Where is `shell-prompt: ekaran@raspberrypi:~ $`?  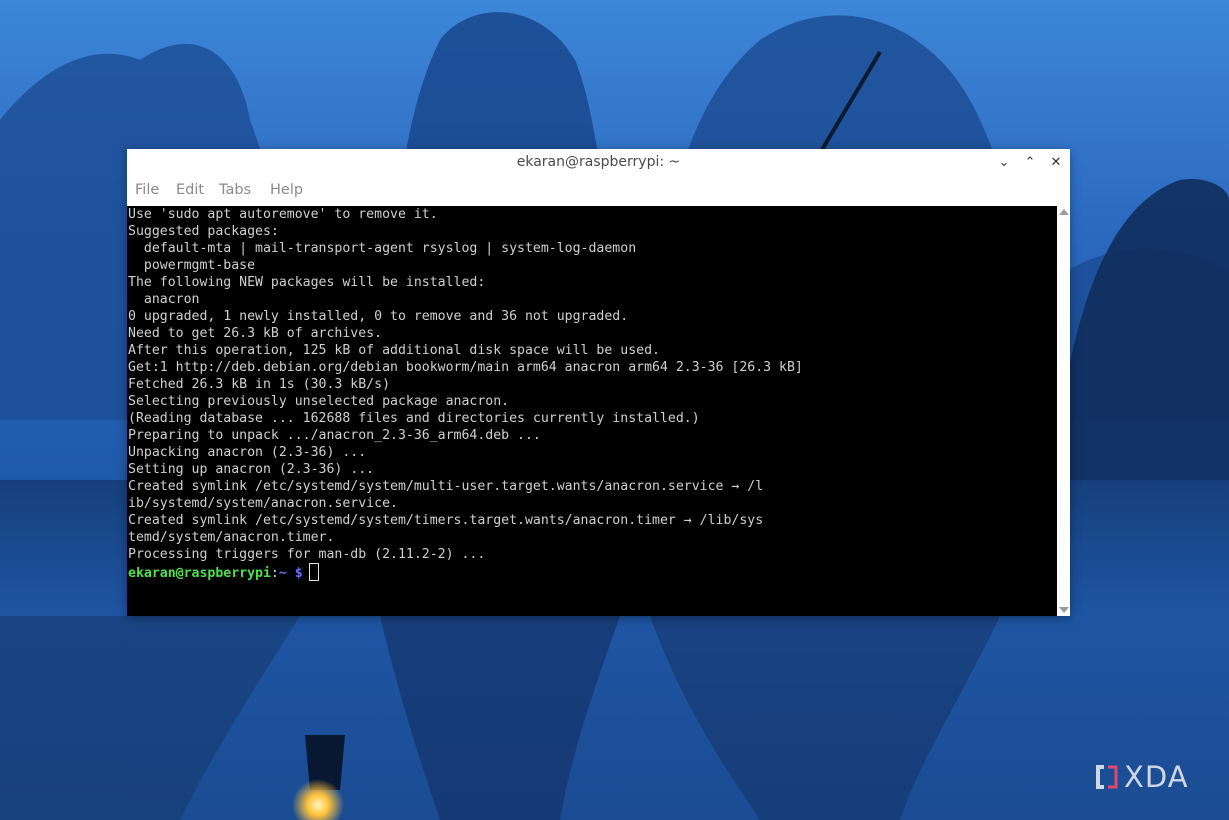 shell-prompt: ekaran@raspberrypi:~ $ is located at coordinates (465, 572).